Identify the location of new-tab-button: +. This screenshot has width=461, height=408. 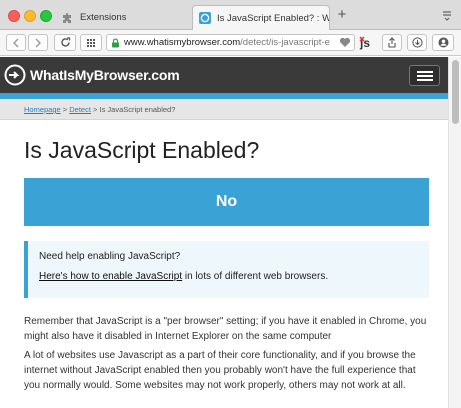
(342, 15).